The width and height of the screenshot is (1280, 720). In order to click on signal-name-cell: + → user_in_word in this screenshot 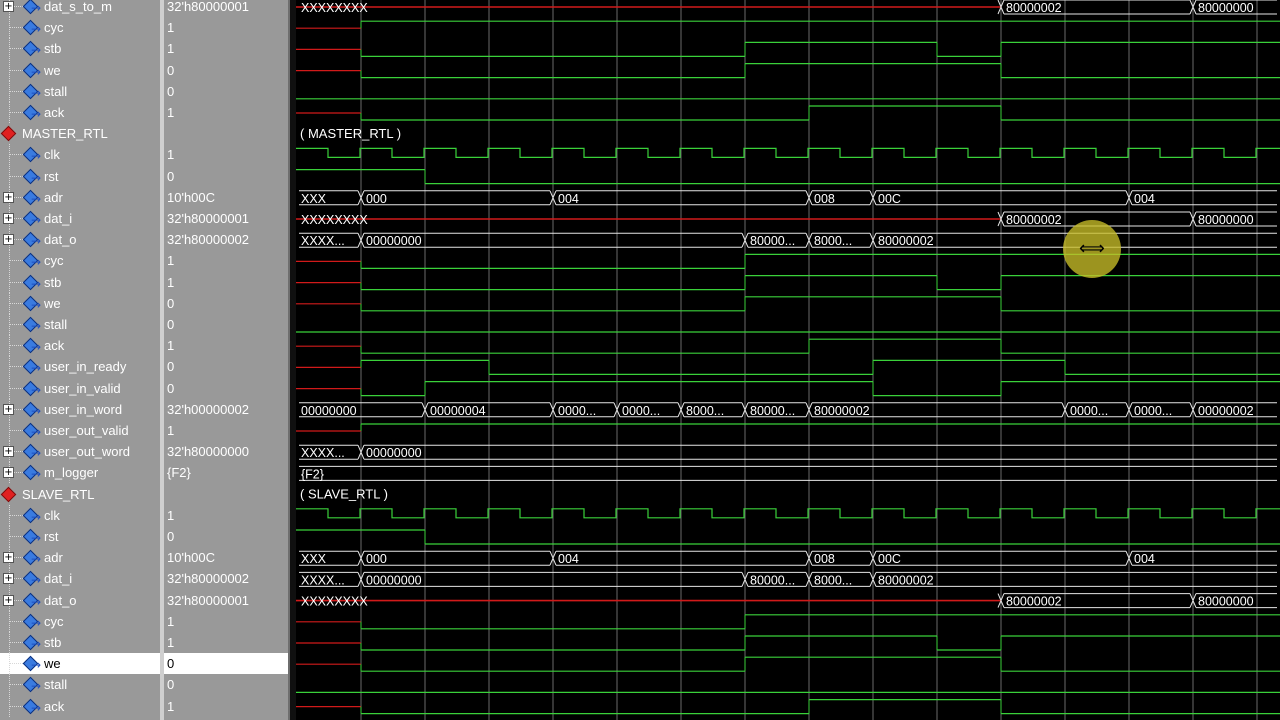, I will do `click(80, 409)`.